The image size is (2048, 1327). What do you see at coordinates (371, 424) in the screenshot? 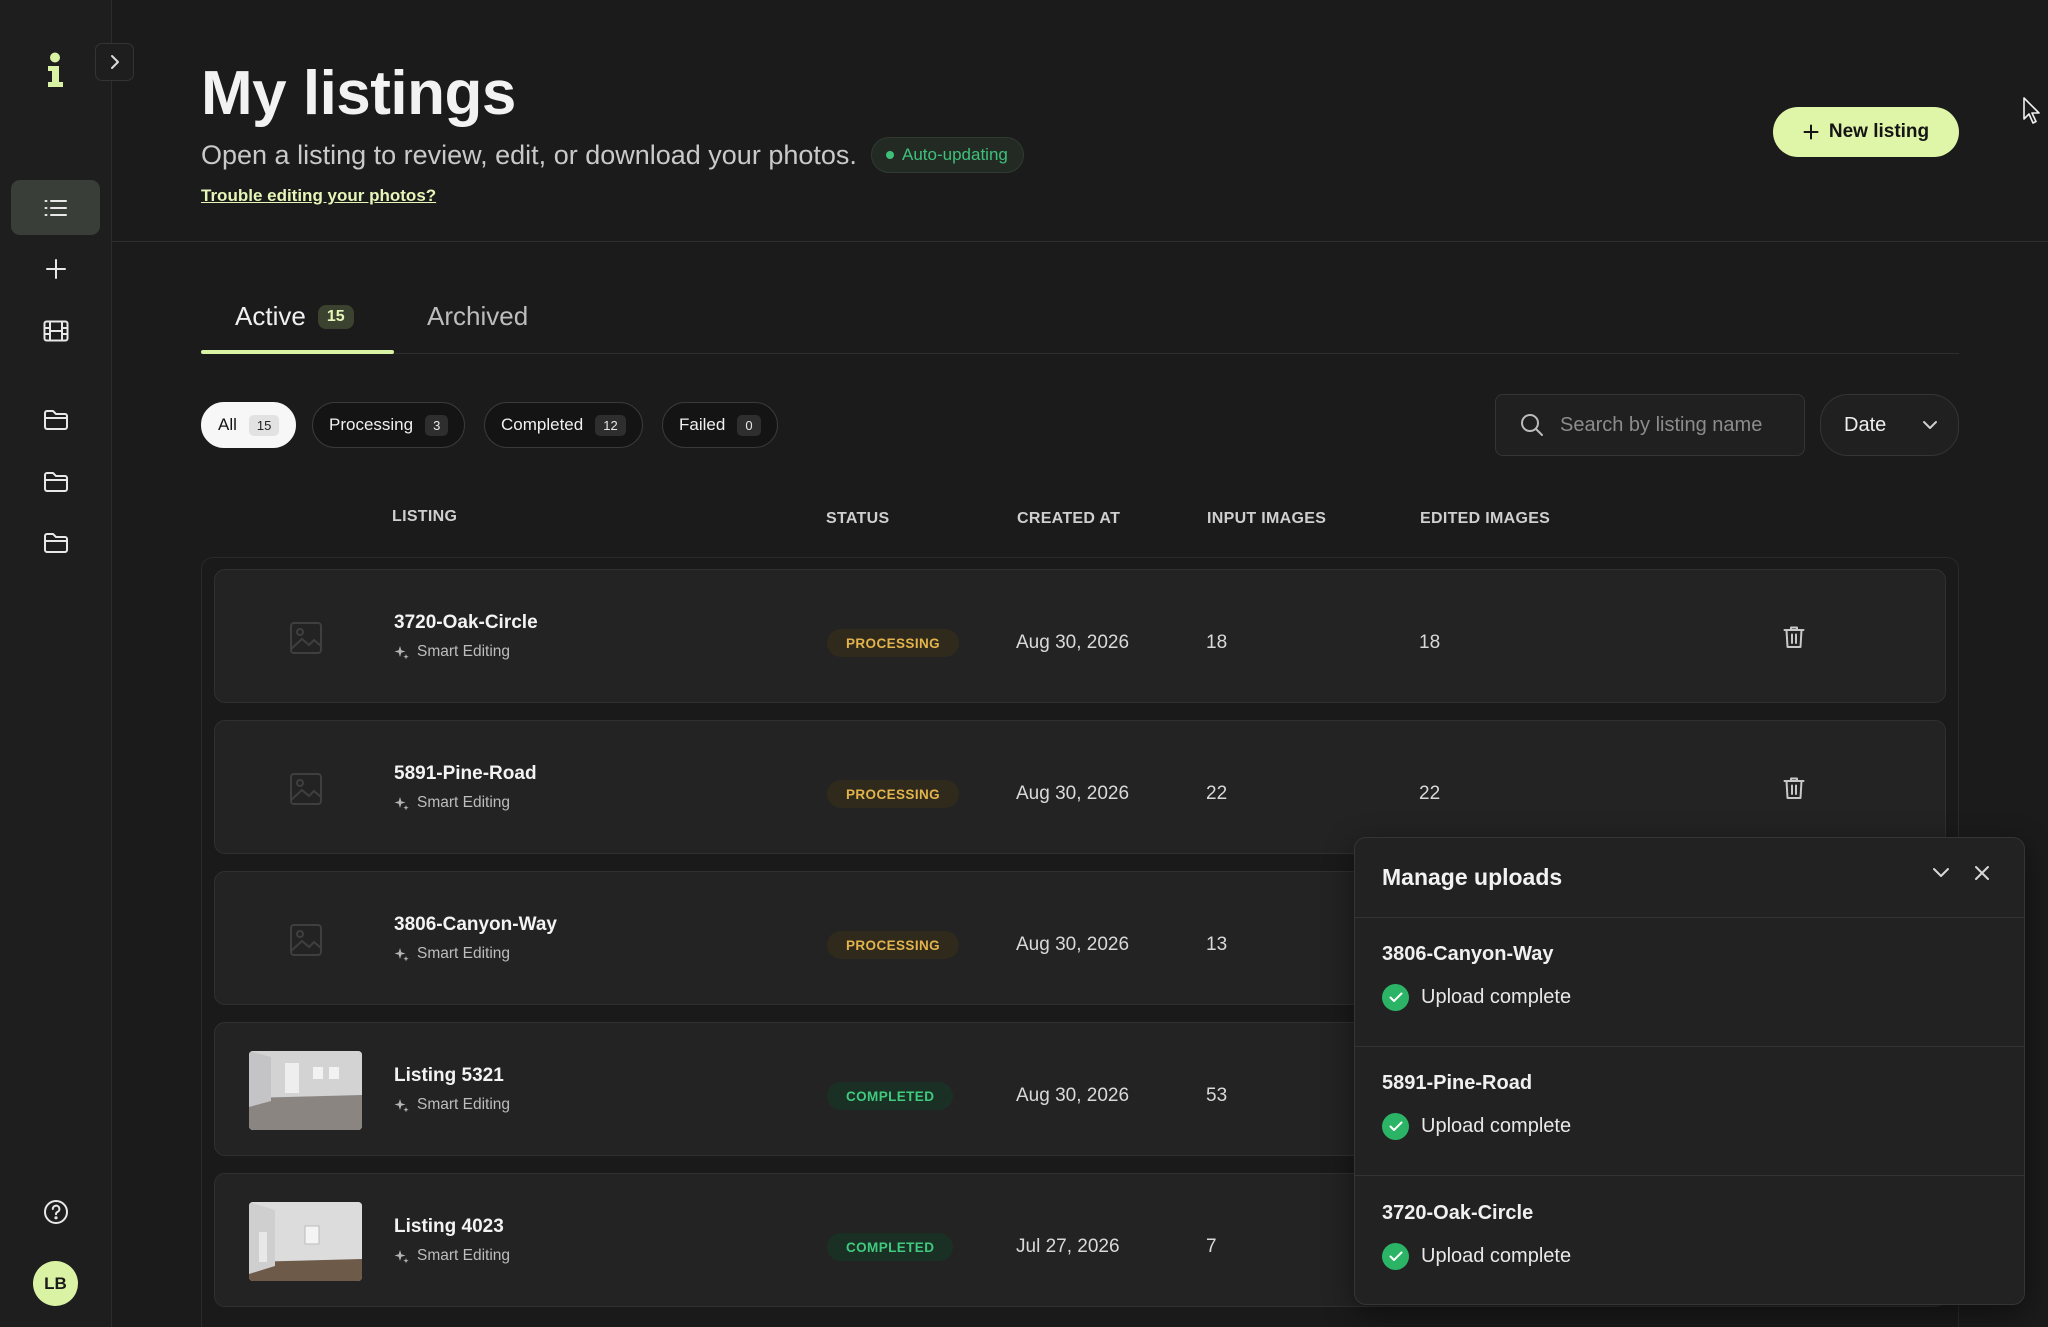
I see `filter-label: Processing` at bounding box center [371, 424].